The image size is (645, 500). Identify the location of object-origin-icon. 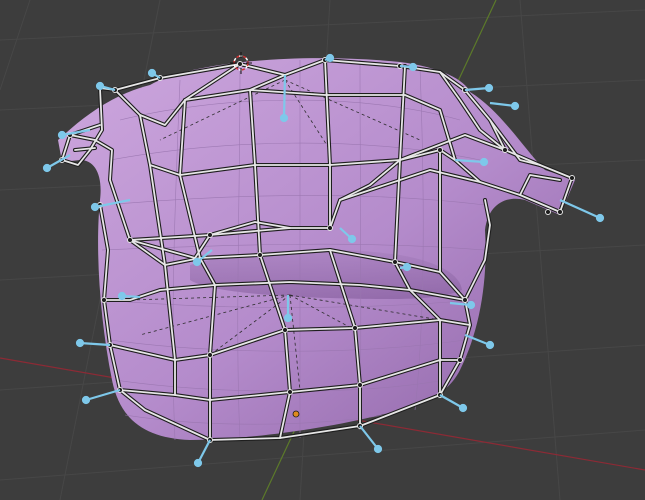
(296, 414).